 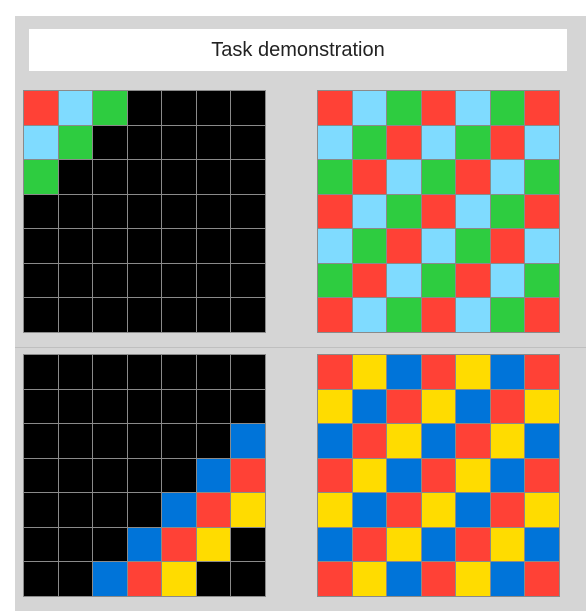 What do you see at coordinates (298, 50) in the screenshot?
I see `page-title: Task demonstration` at bounding box center [298, 50].